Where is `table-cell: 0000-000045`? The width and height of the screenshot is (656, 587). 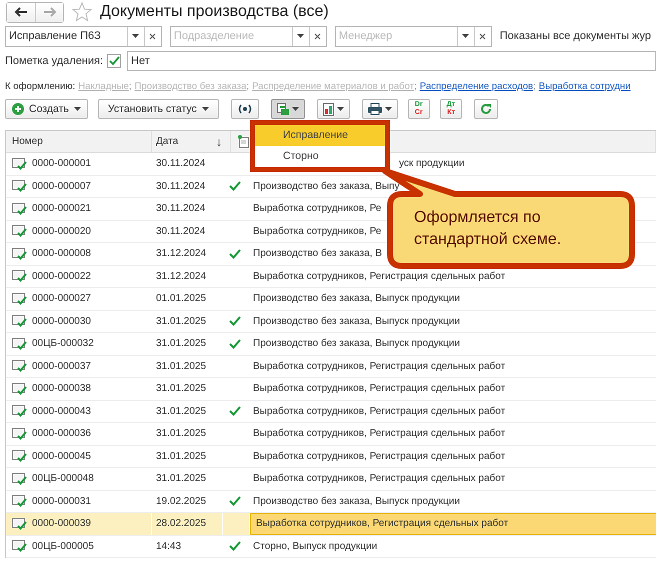
table-cell: 0000-000045 is located at coordinates (61, 456).